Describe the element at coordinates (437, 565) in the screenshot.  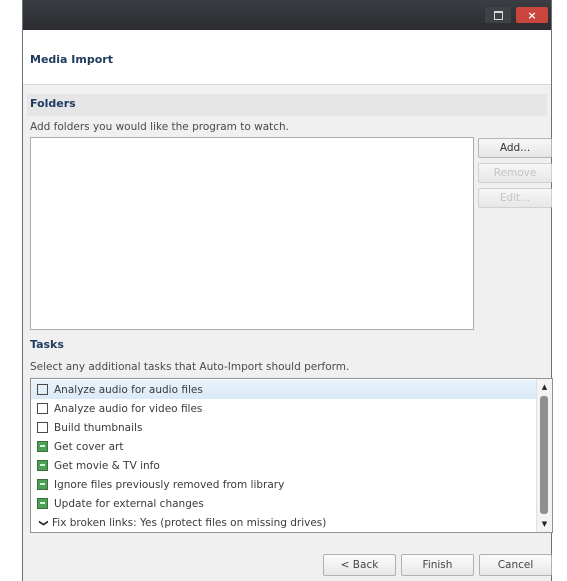
I see `finish-button: Finish` at that location.